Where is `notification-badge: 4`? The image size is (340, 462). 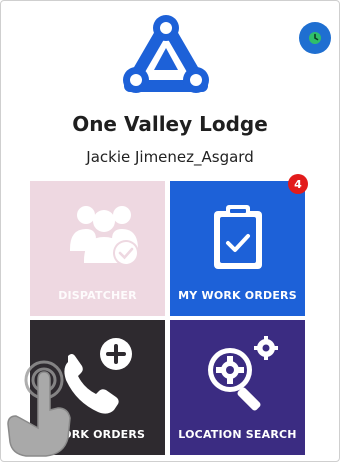 notification-badge: 4 is located at coordinates (298, 184).